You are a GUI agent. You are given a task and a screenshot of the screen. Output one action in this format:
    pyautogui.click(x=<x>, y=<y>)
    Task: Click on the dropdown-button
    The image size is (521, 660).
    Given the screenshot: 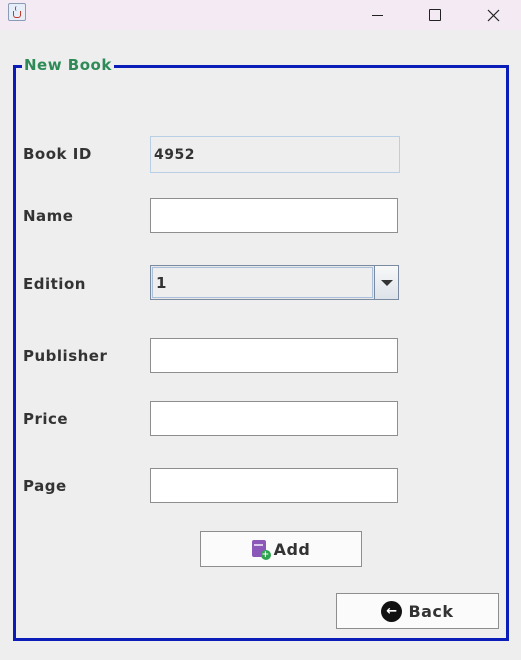 What is the action you would take?
    pyautogui.click(x=386, y=282)
    